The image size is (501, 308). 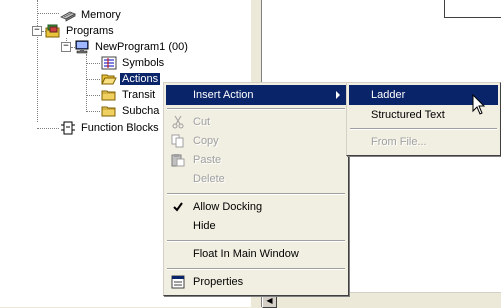 I want to click on tree-item-memory: Memory, so click(x=91, y=15).